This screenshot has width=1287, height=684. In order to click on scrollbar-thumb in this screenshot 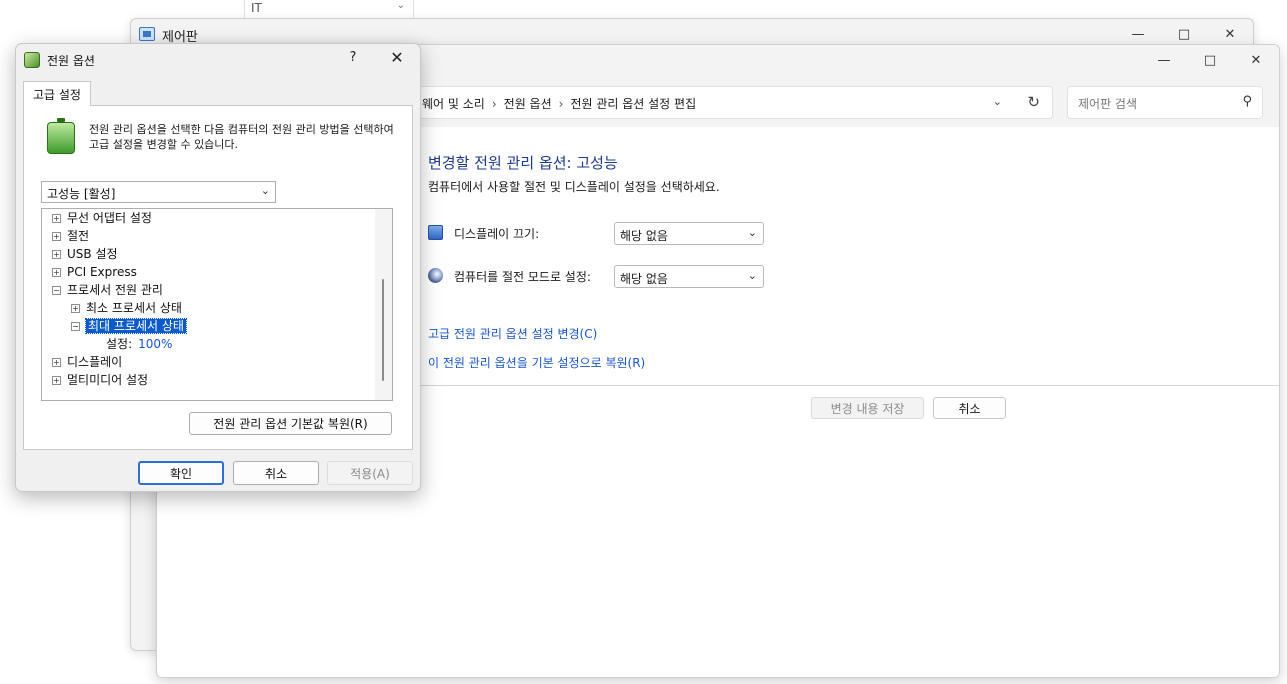, I will do `click(383, 330)`.